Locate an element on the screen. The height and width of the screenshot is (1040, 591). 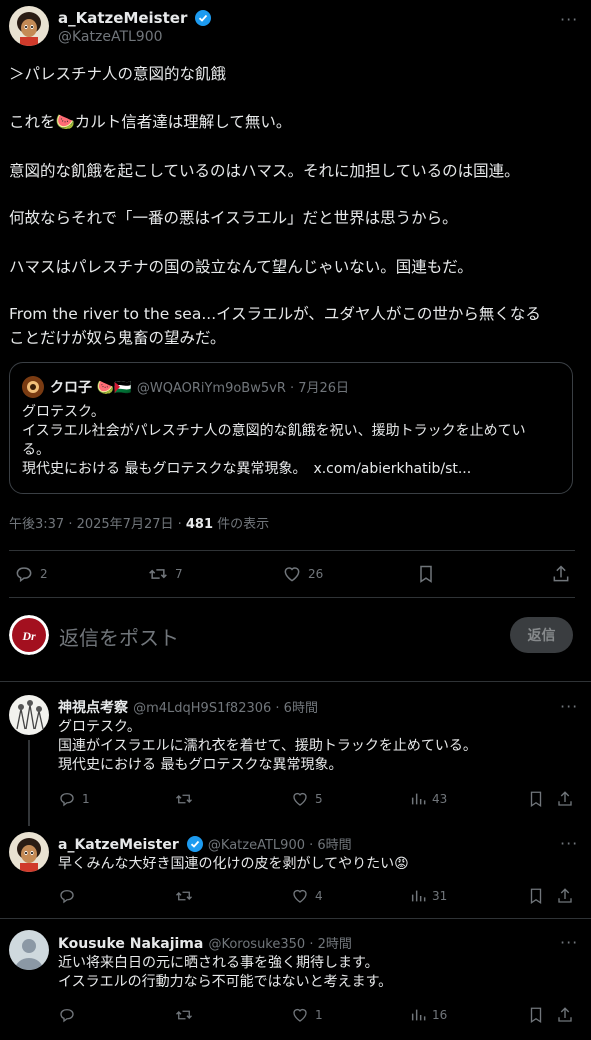
post-timestamp: 午後3:37 · 2025年7月27日 · is located at coordinates (97, 524).